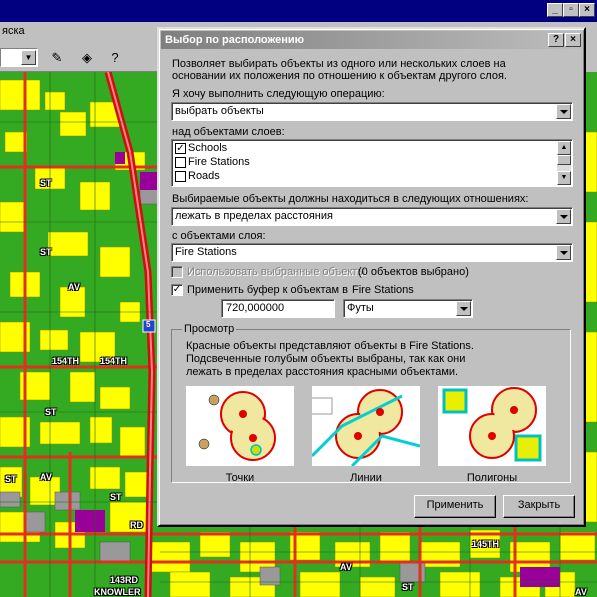  I want to click on dialog-close-button: ×, so click(573, 40).